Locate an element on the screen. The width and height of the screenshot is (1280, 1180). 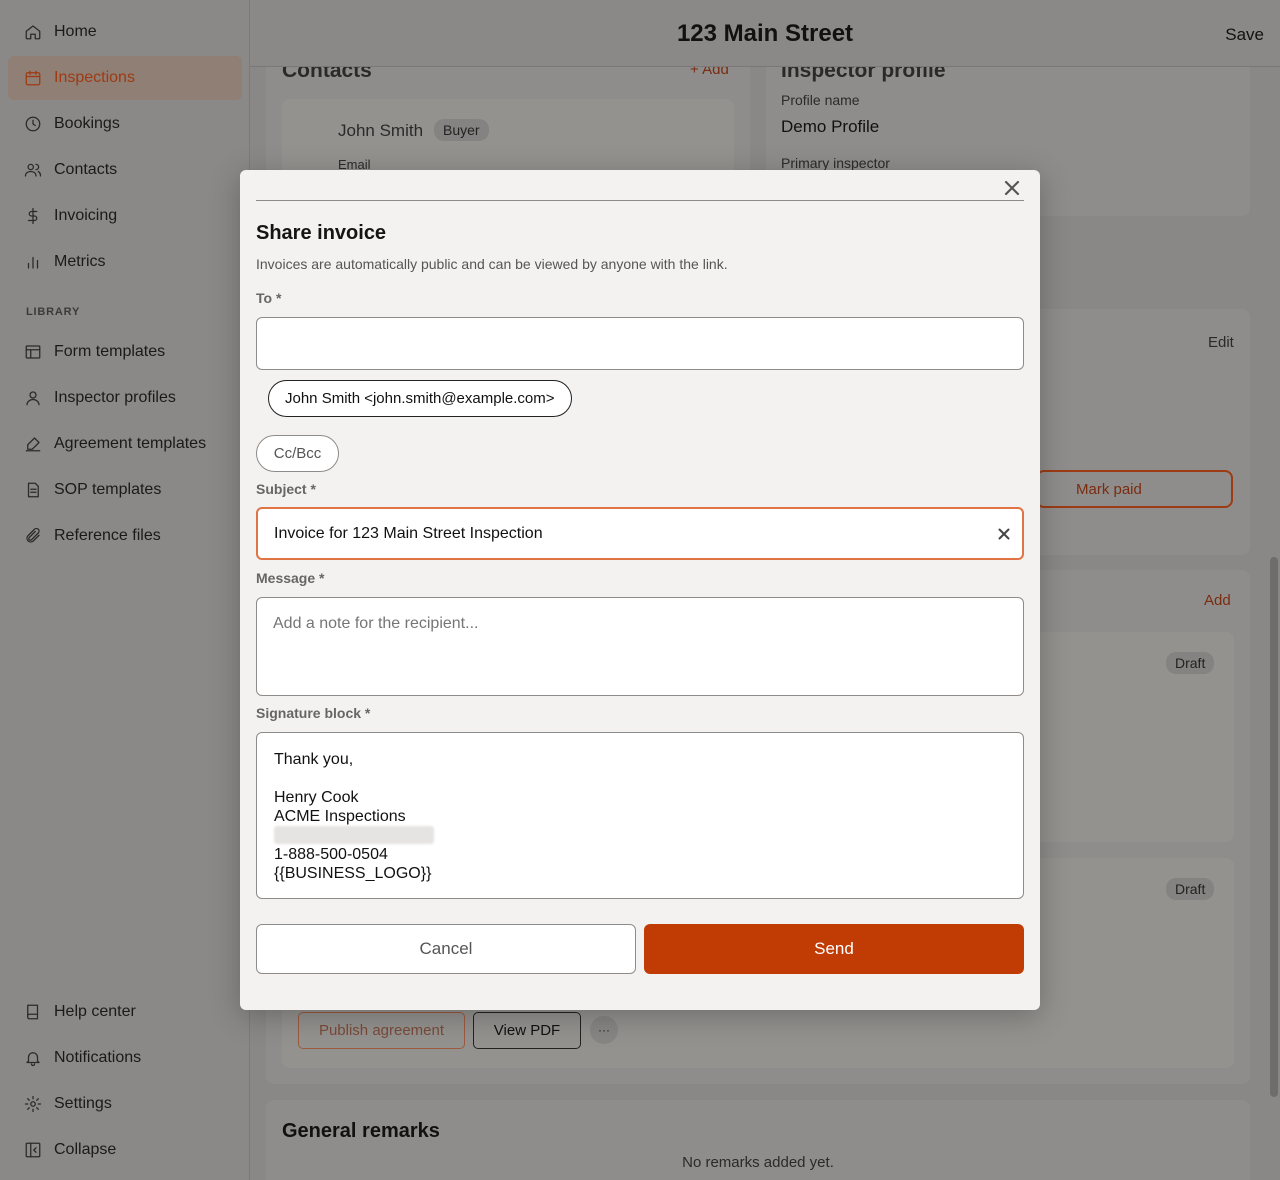
sidebar-item-invoicing: Invoicing is located at coordinates (125, 216).